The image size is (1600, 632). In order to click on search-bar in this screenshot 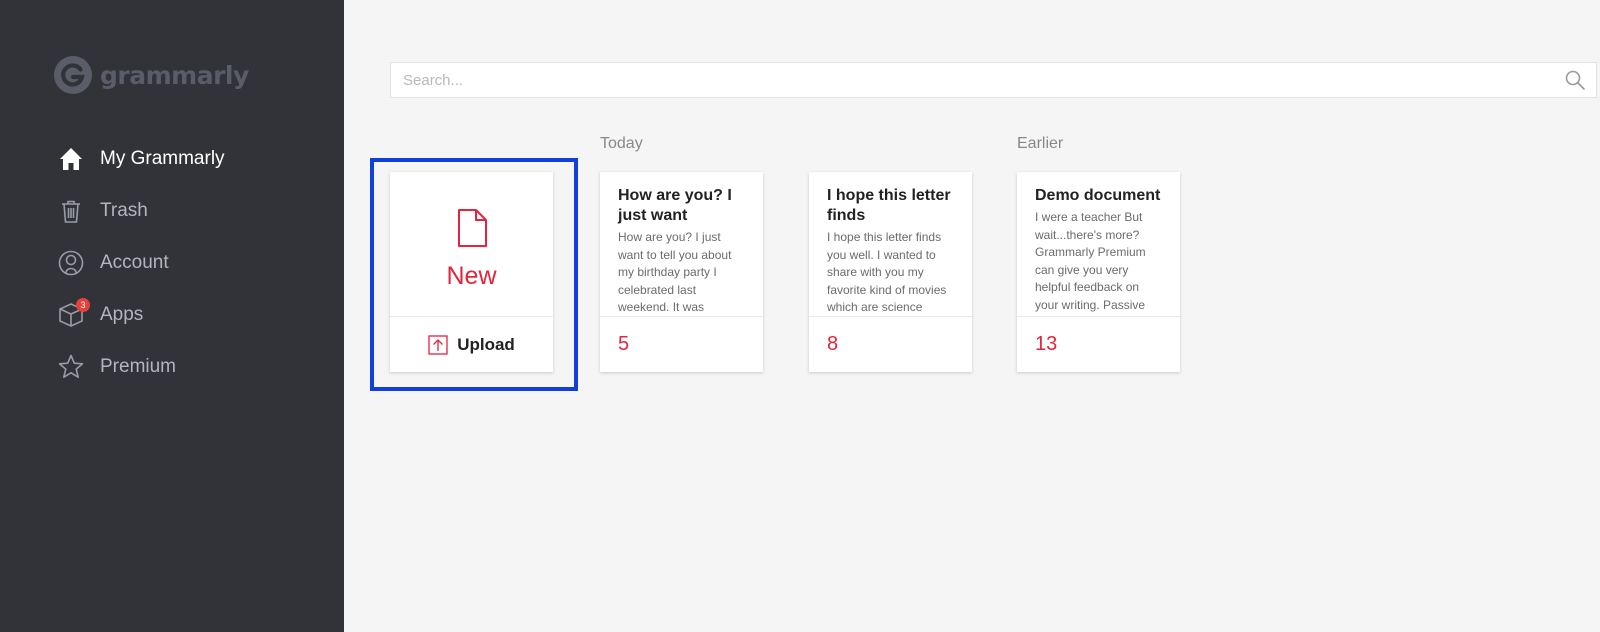, I will do `click(993, 80)`.